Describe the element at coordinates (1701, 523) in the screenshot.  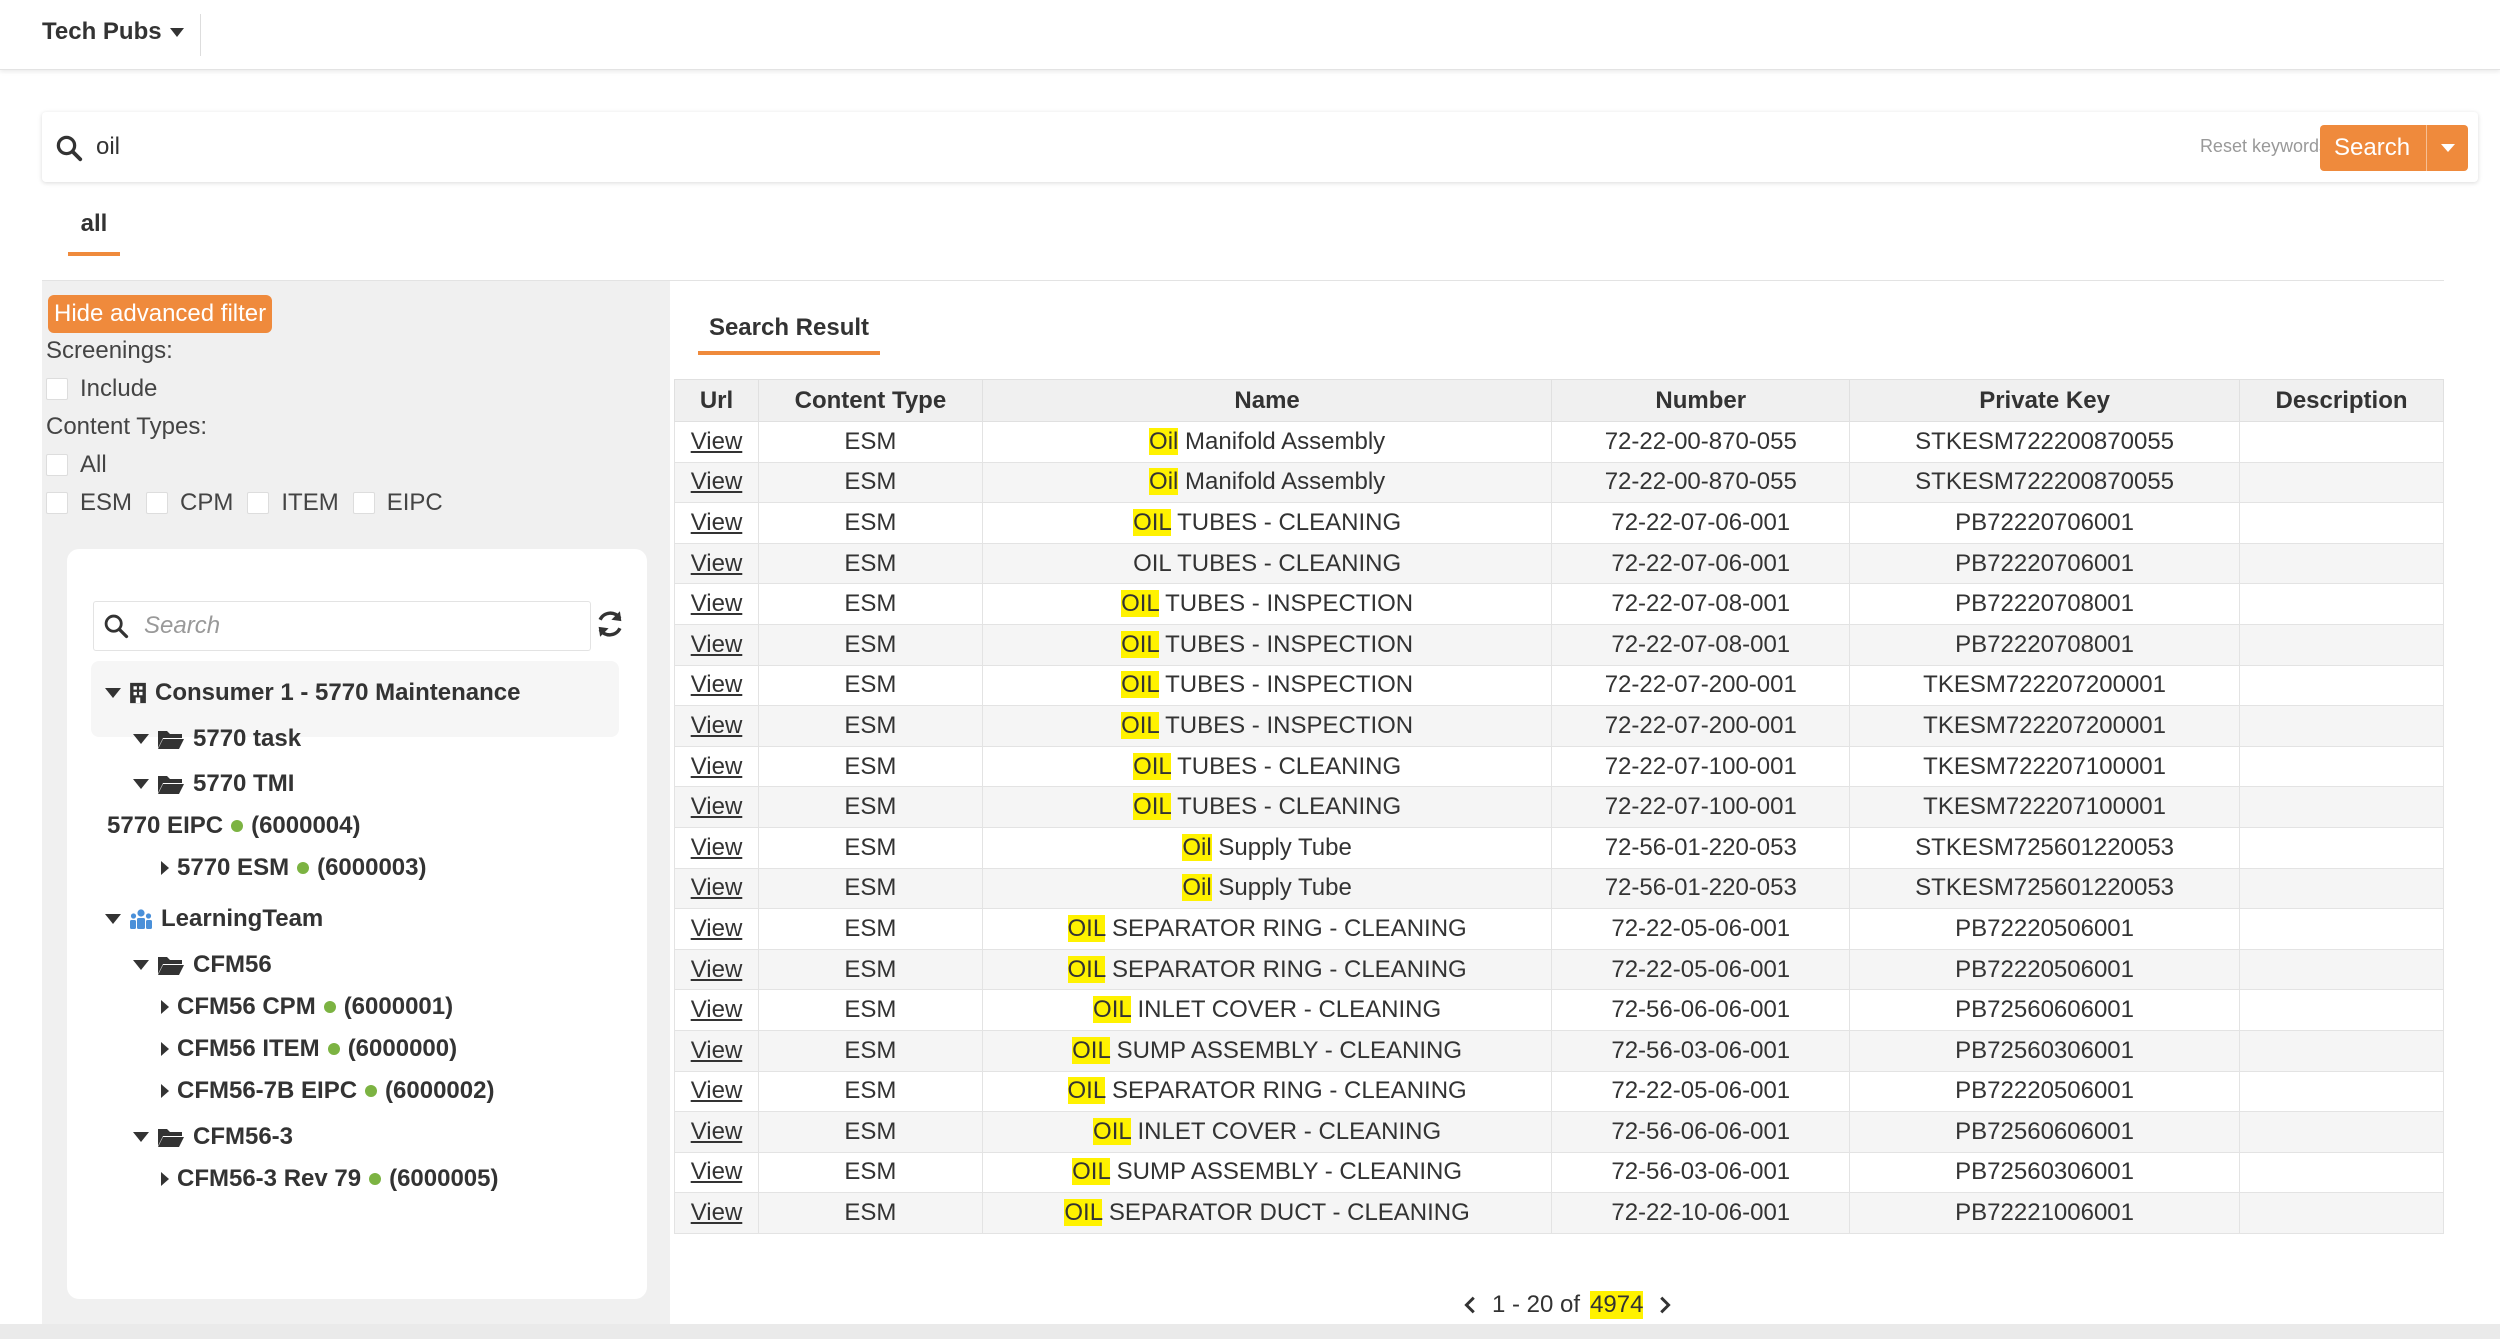
I see `number-cell: 72-22-07-06-001` at that location.